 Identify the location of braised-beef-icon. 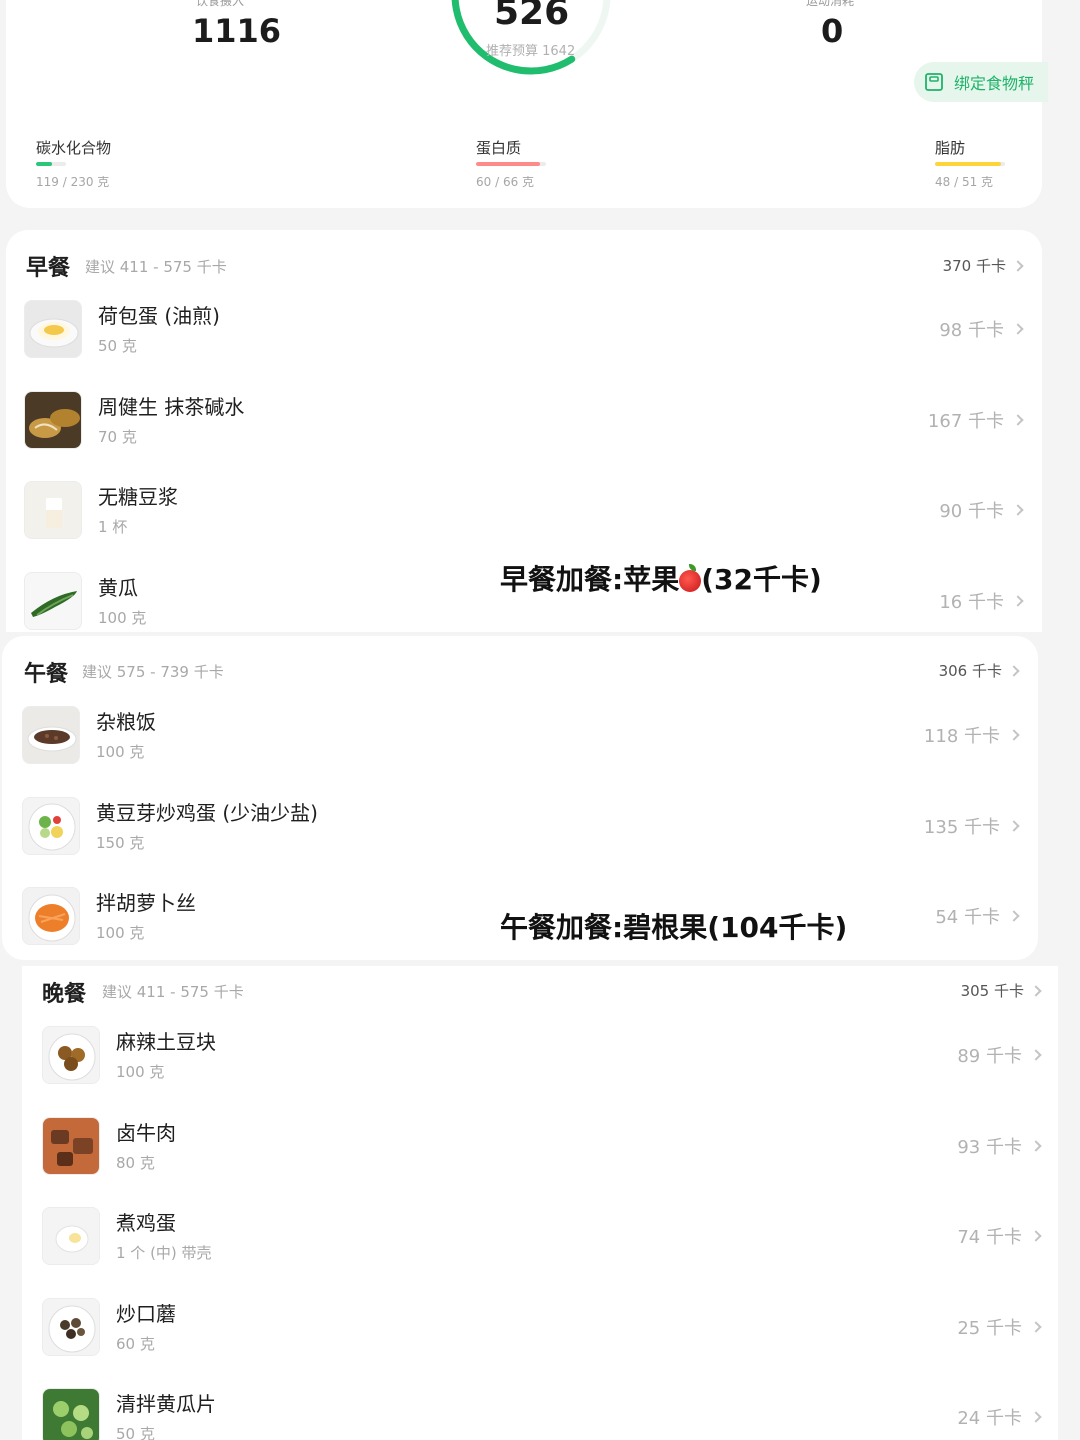
(71, 1145).